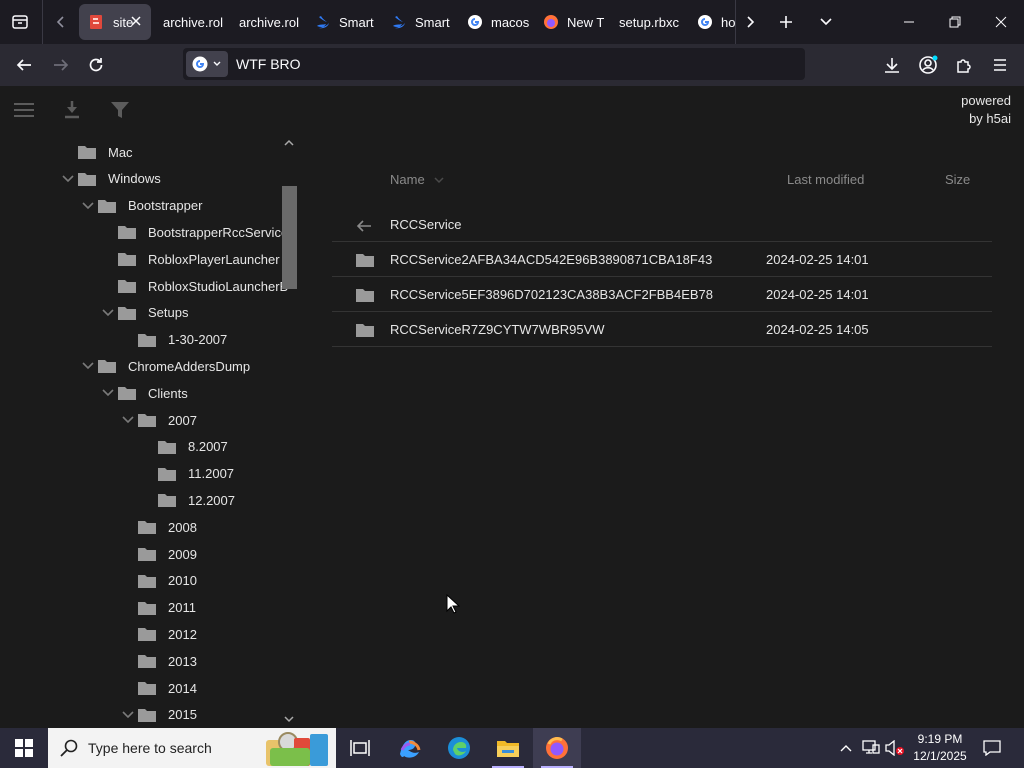  What do you see at coordinates (24, 748) in the screenshot?
I see `start-button` at bounding box center [24, 748].